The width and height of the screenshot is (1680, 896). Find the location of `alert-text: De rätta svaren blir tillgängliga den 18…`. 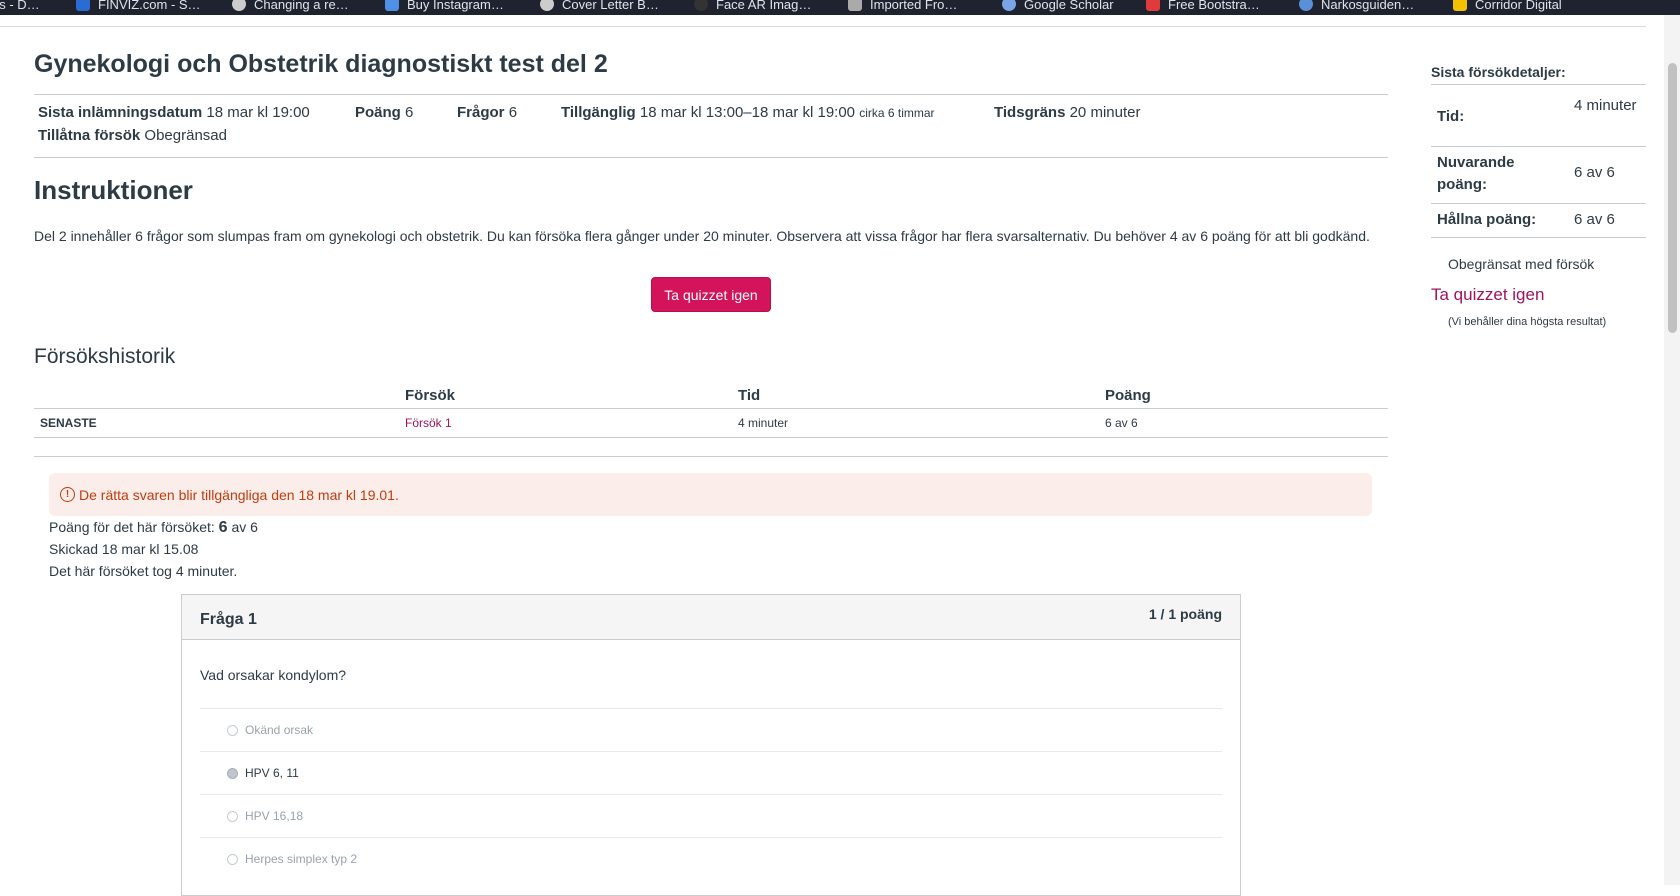

alert-text: De rätta svaren blir tillgängliga den 18… is located at coordinates (239, 494).